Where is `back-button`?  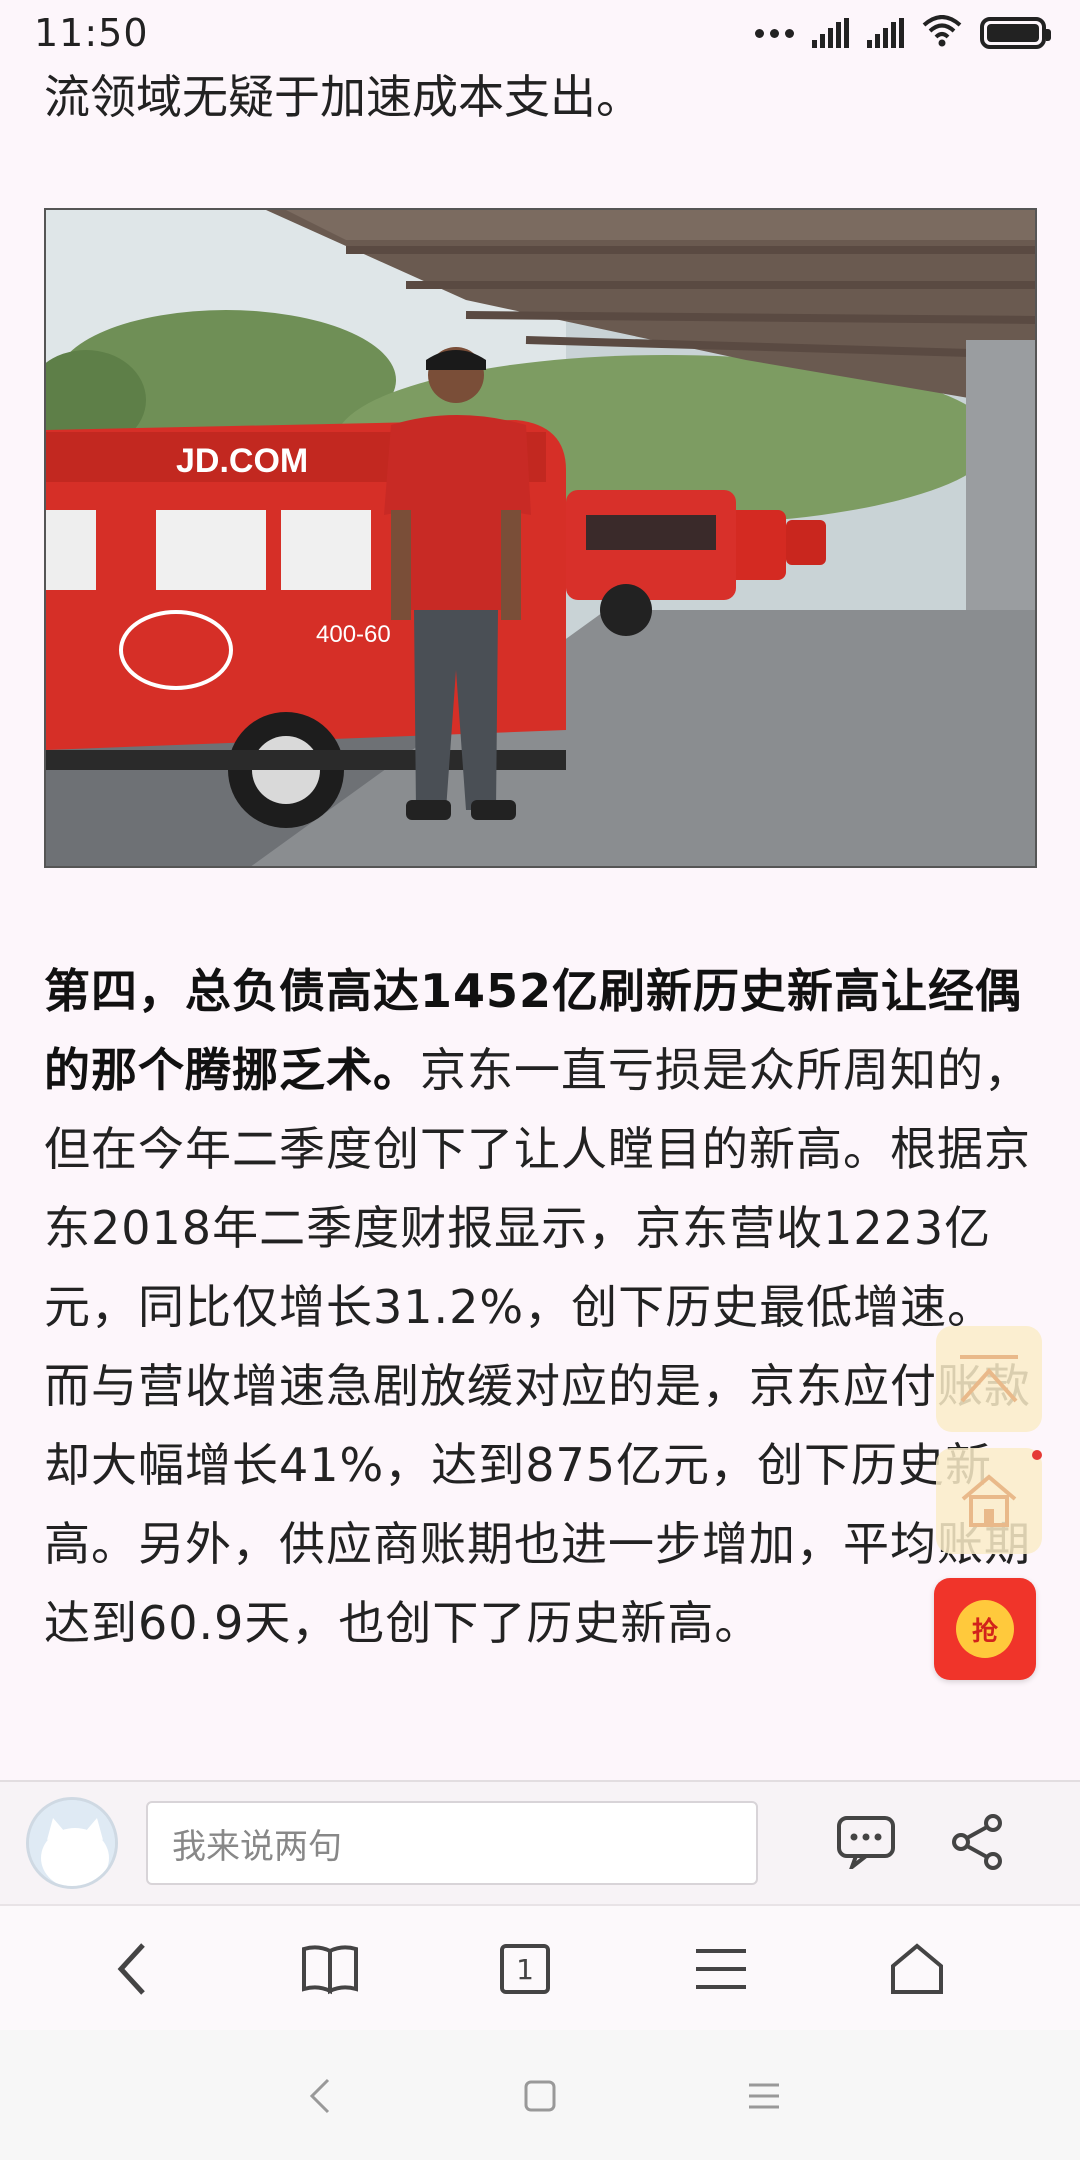 back-button is located at coordinates (133, 1969).